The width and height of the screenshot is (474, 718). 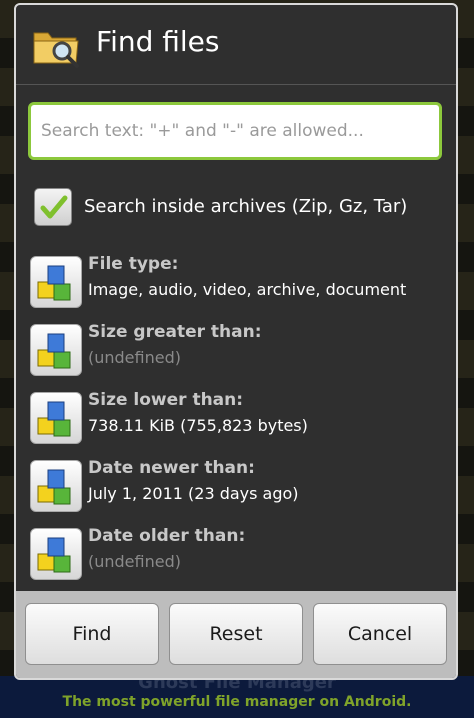 What do you see at coordinates (247, 289) in the screenshot?
I see `filter-file-type-value: Image, audio, video, archive, document` at bounding box center [247, 289].